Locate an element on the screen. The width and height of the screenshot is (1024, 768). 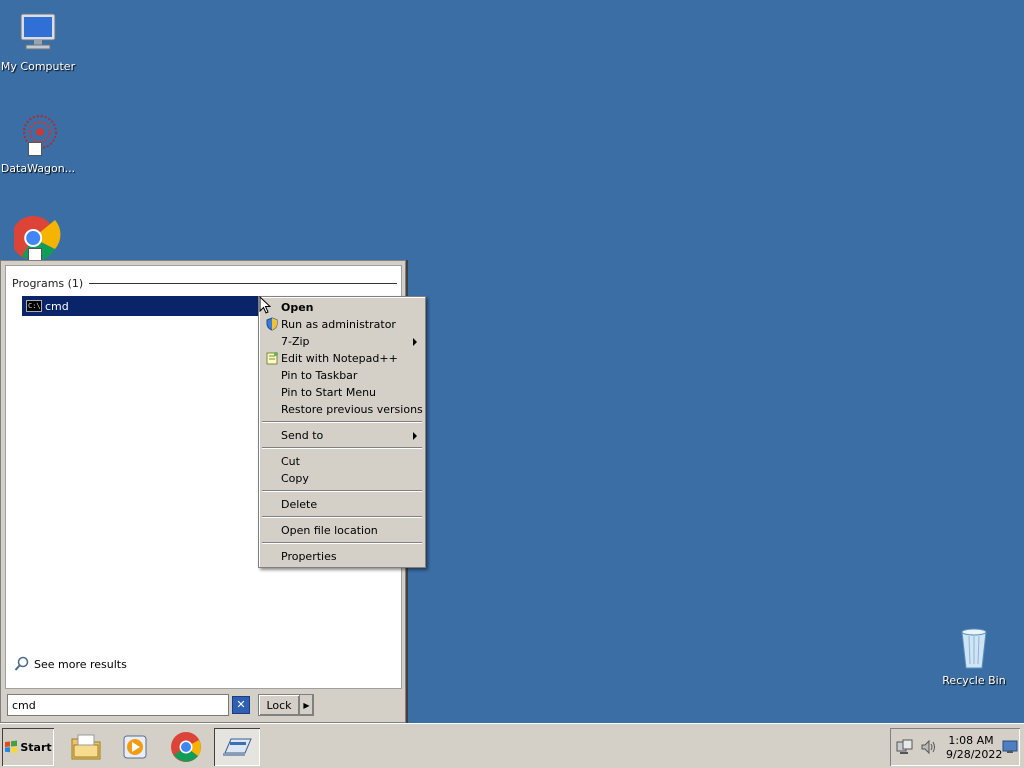
menu-item-label: Pin to Taskbar is located at coordinates (319, 375).